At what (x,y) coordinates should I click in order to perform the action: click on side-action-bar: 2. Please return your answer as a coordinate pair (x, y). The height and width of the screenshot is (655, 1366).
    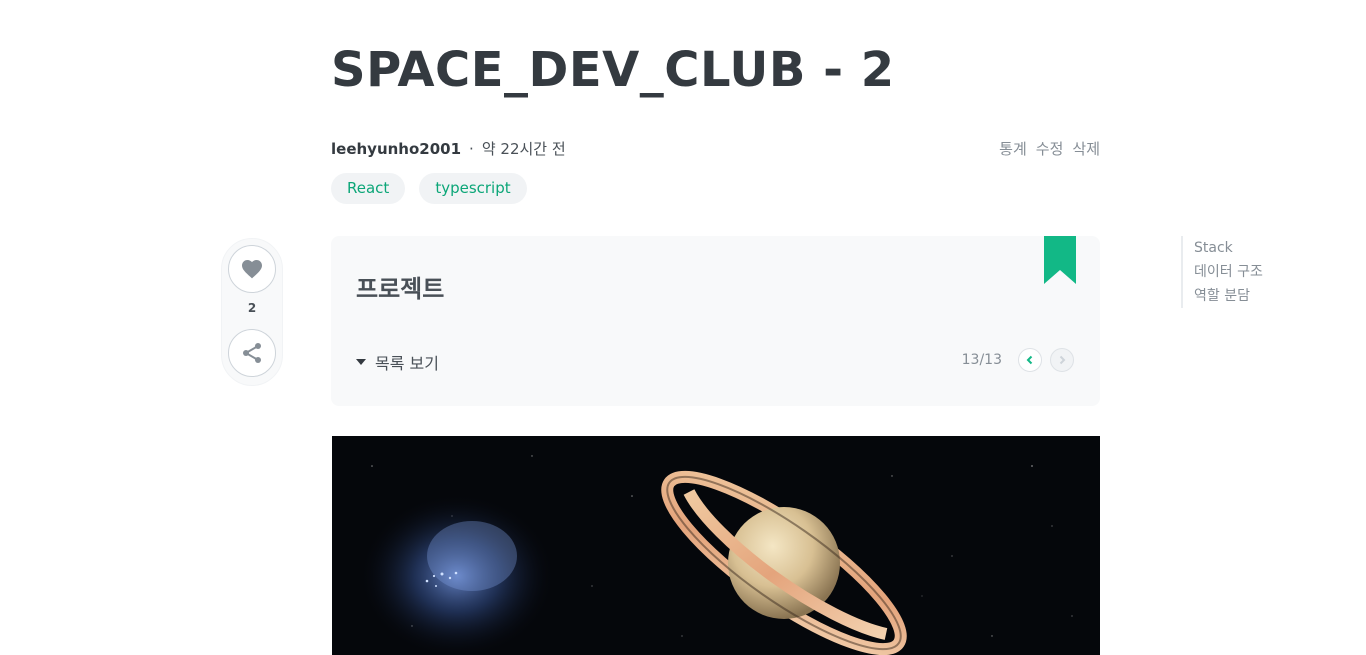
    Looking at the image, I should click on (252, 312).